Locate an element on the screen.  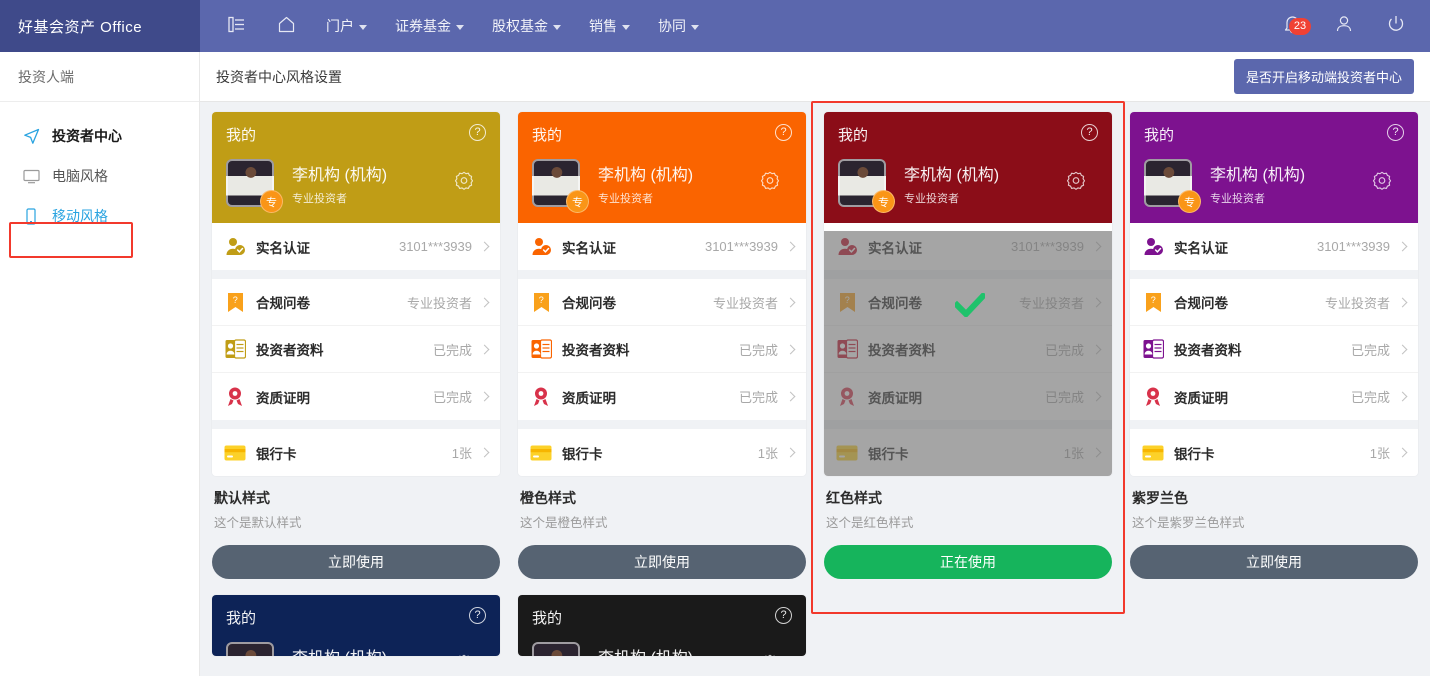
page-title: 投资者中心风格设置 is located at coordinates (279, 76).